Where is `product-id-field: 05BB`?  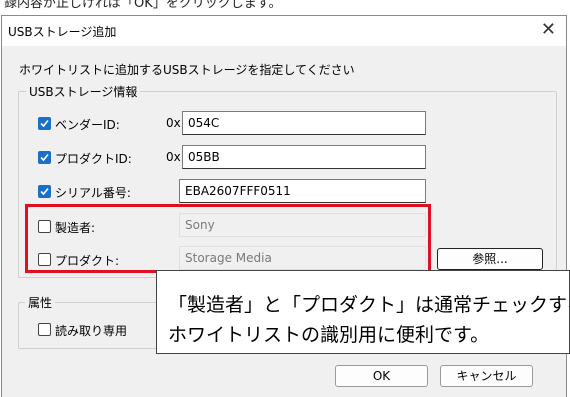 product-id-field: 05BB is located at coordinates (304, 157).